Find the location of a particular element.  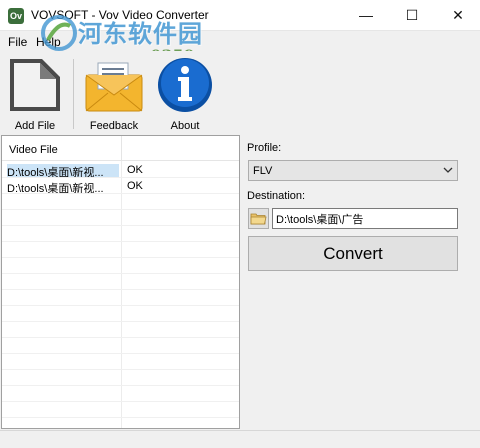

title-bar: Ov VOVSOFT - Vov Video Converter — ☐ ✕ is located at coordinates (240, 15).